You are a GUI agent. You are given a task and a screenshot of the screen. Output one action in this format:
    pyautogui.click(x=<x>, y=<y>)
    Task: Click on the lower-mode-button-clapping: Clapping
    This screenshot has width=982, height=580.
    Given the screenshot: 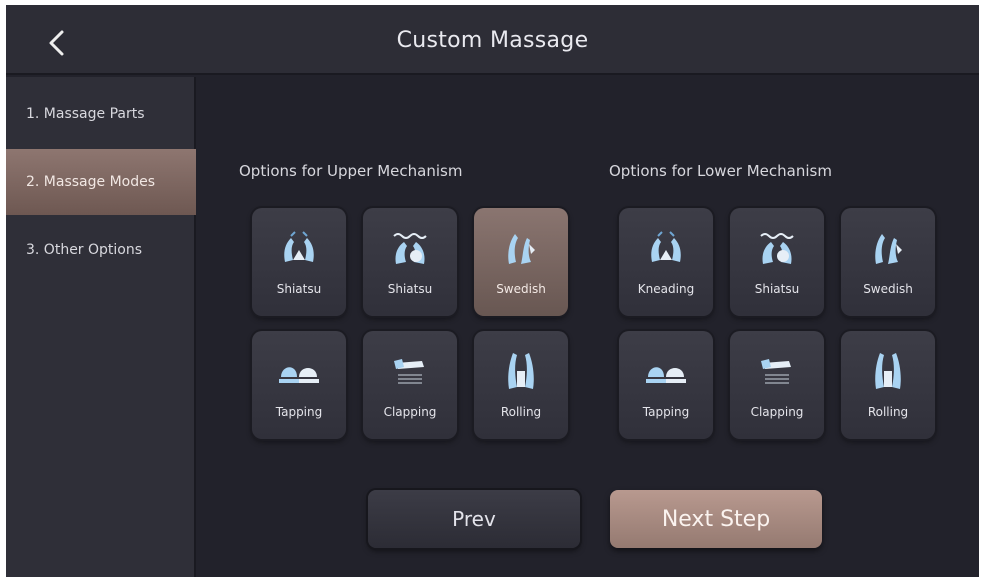 What is the action you would take?
    pyautogui.click(x=777, y=385)
    